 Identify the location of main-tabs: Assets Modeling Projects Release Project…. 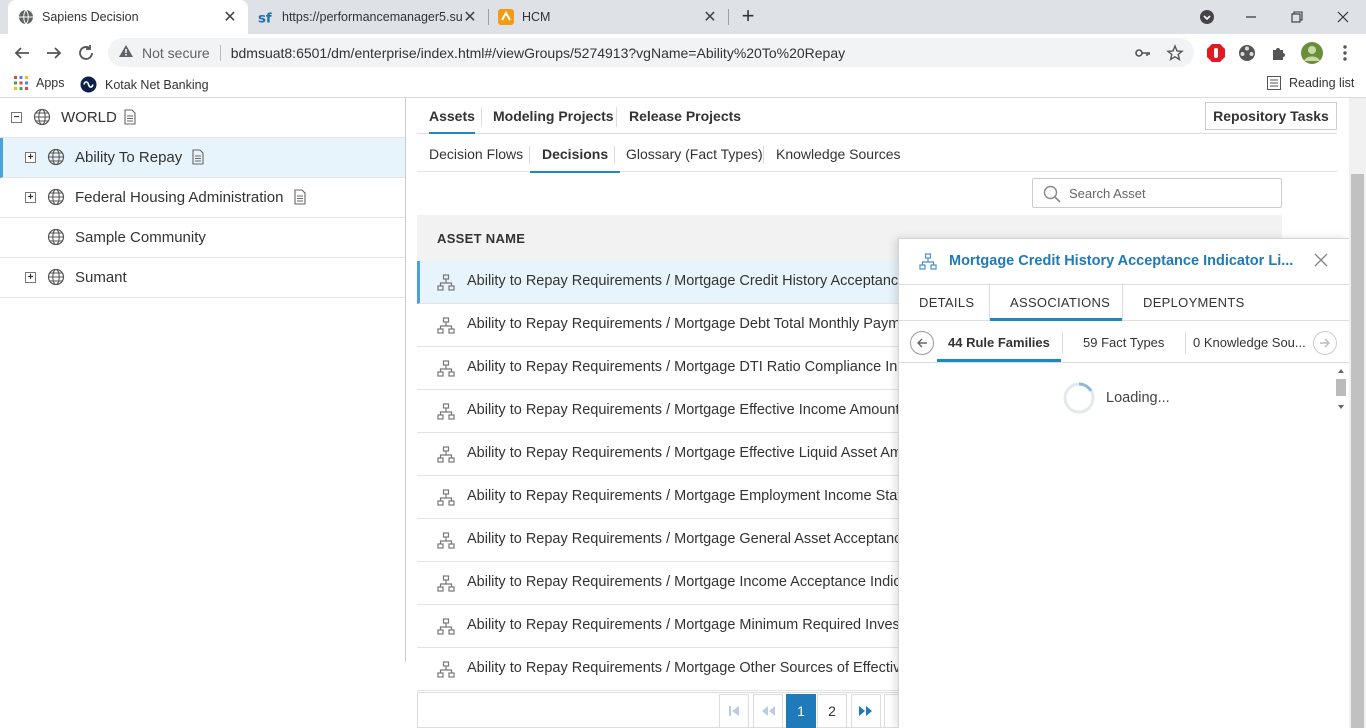
(877, 116).